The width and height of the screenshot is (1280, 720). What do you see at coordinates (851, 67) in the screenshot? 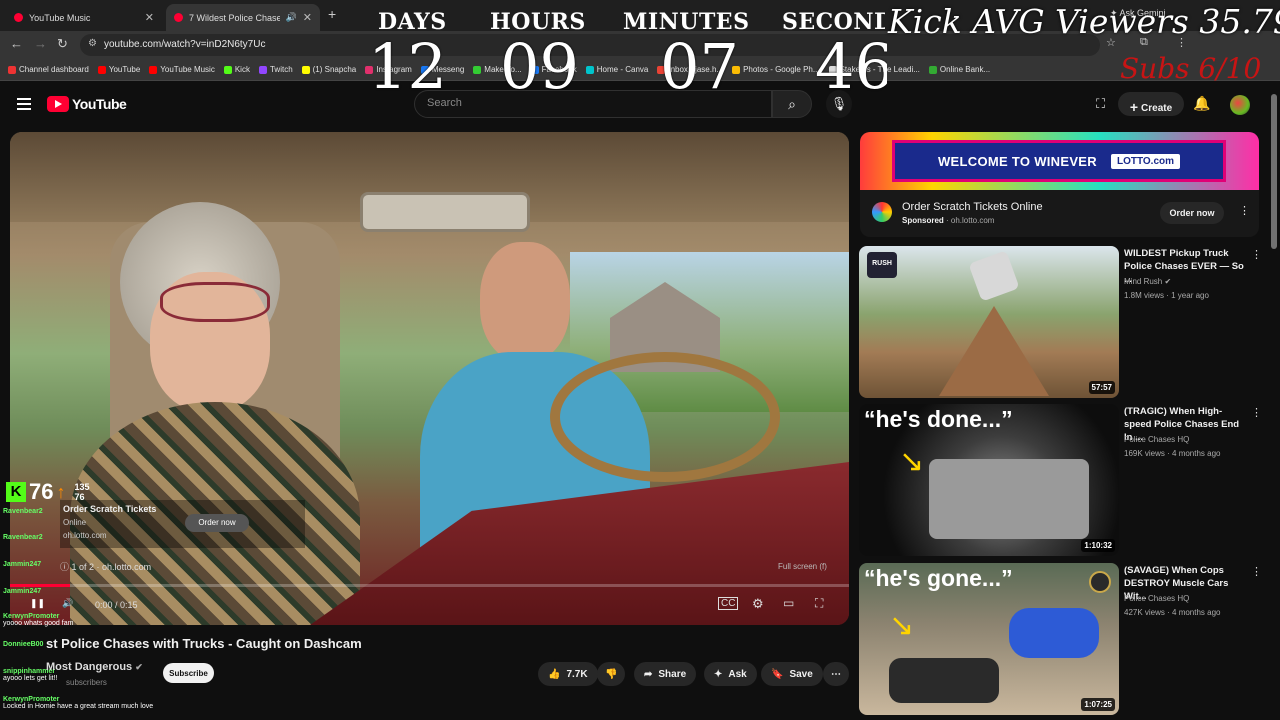
I see `countdown-seconds: 46` at bounding box center [851, 67].